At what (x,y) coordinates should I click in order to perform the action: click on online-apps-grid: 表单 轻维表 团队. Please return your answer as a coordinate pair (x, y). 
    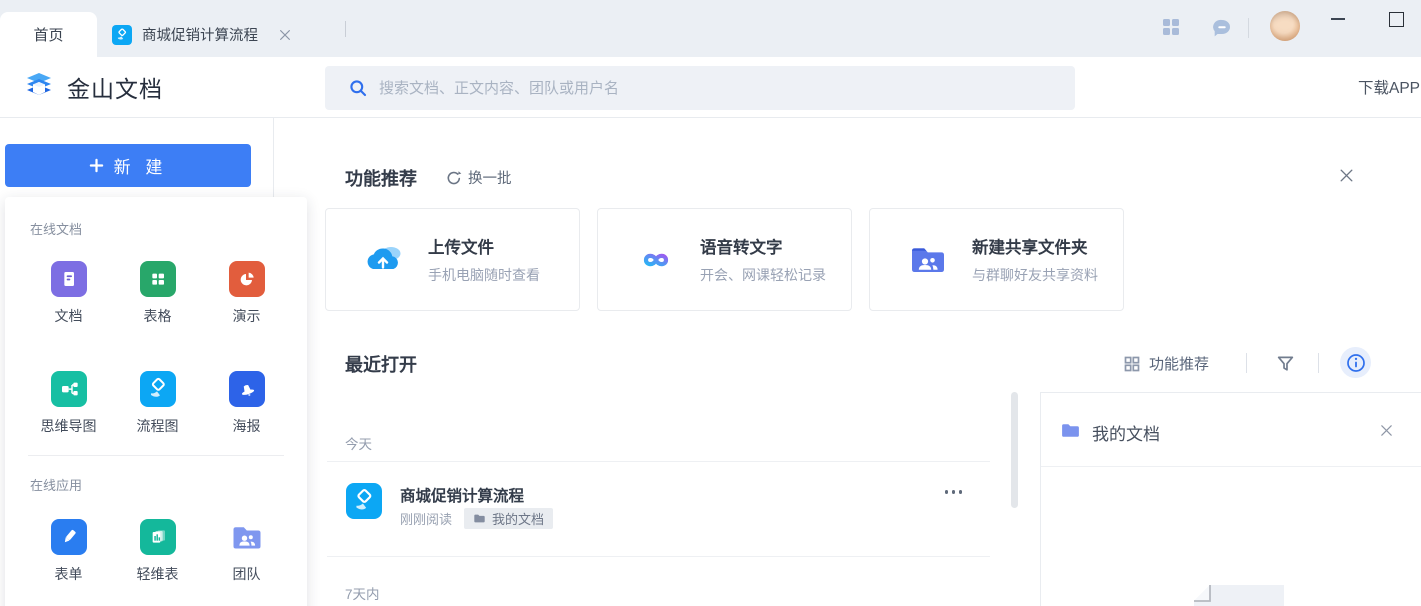
    Looking at the image, I should click on (157, 551).